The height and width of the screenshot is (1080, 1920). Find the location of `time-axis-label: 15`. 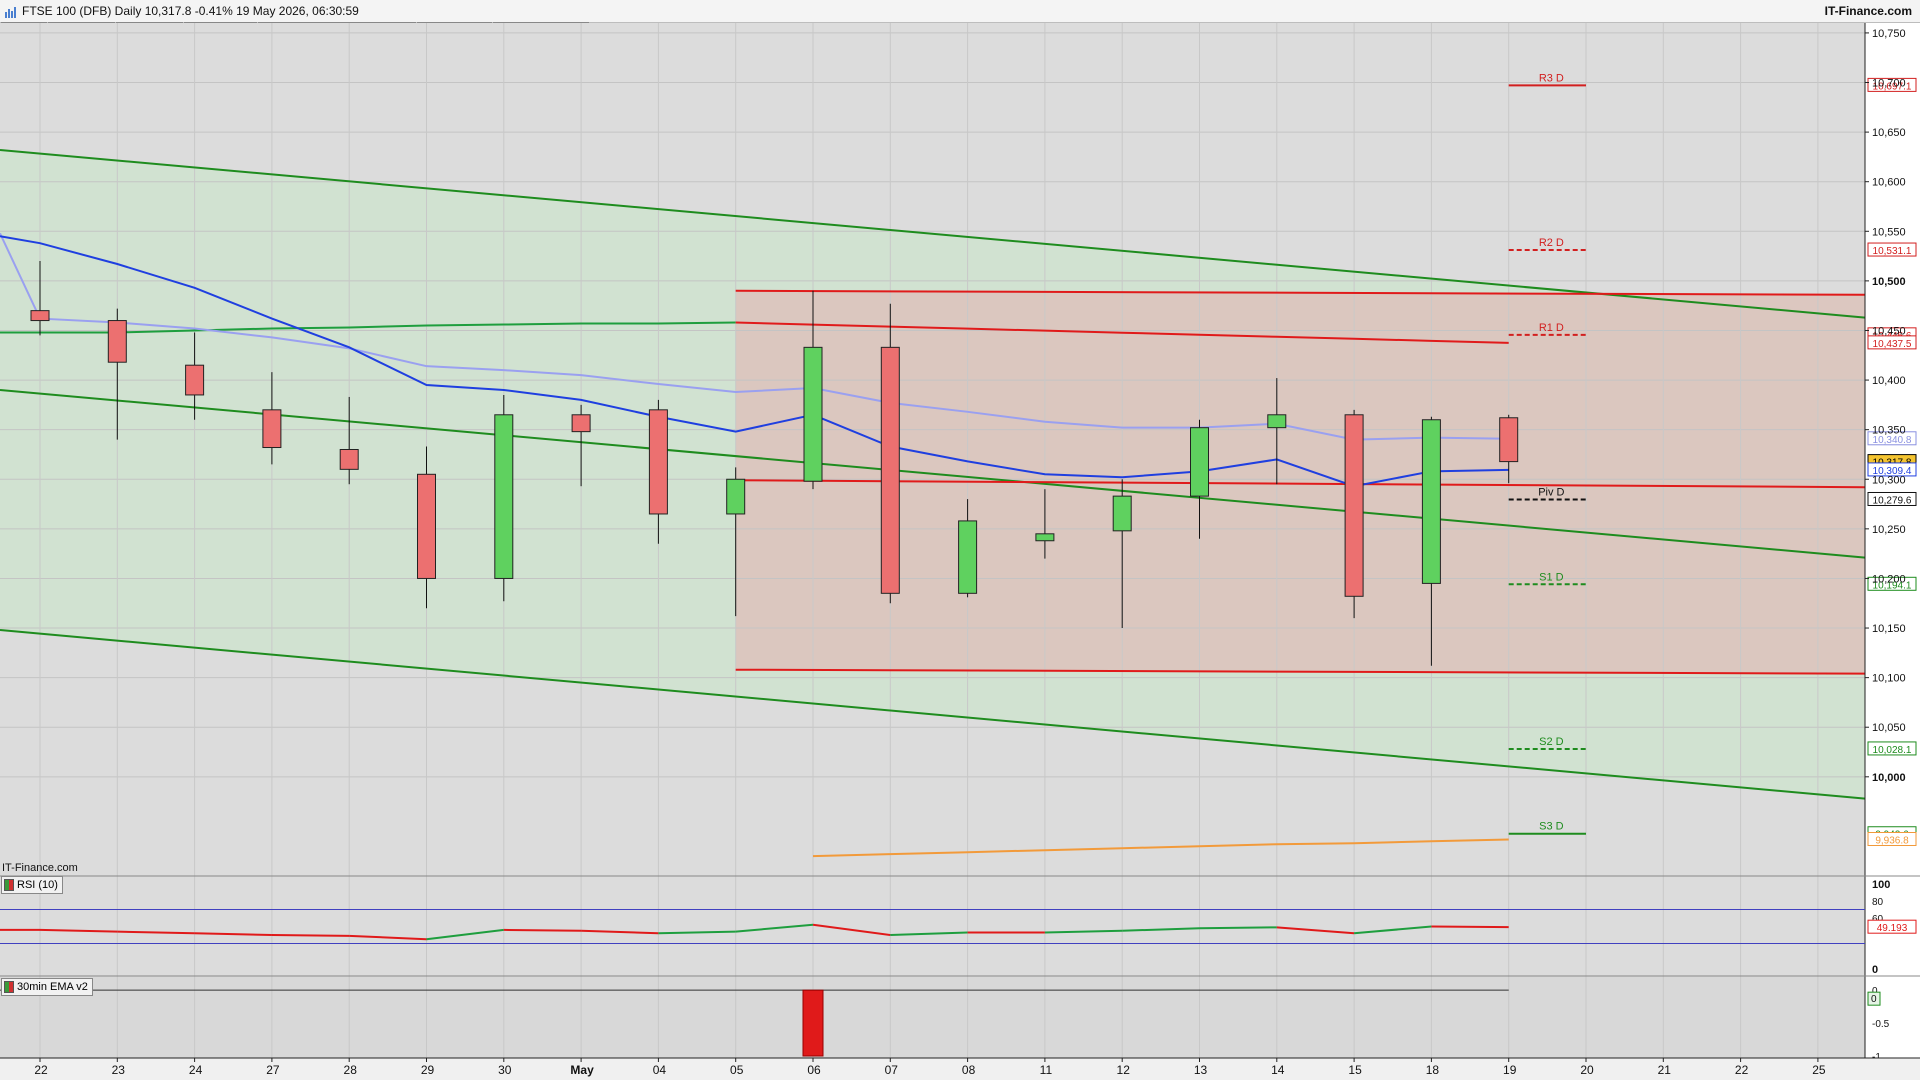

time-axis-label: 15 is located at coordinates (1355, 1070).